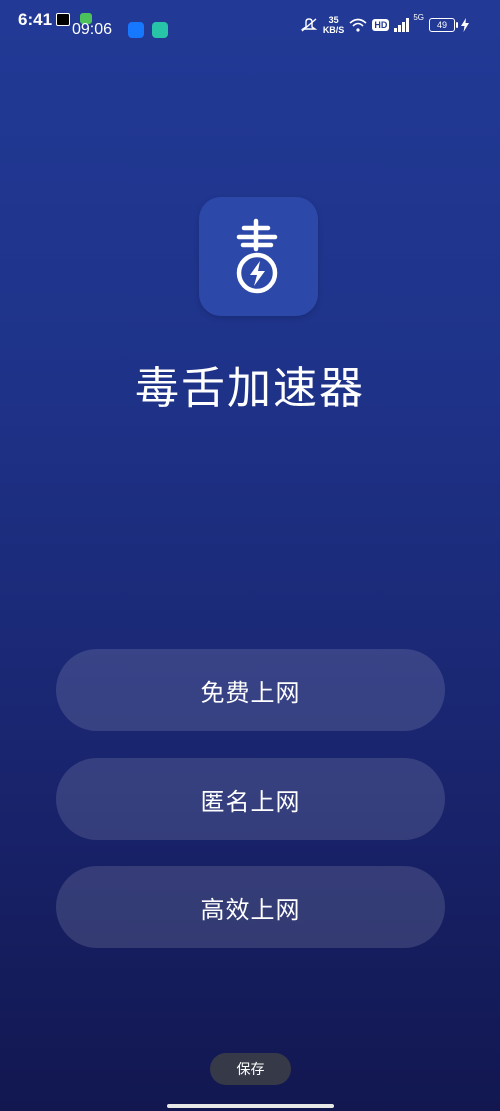 The height and width of the screenshot is (1111, 500). What do you see at coordinates (35, 19) in the screenshot?
I see `status-time: 6:41` at bounding box center [35, 19].